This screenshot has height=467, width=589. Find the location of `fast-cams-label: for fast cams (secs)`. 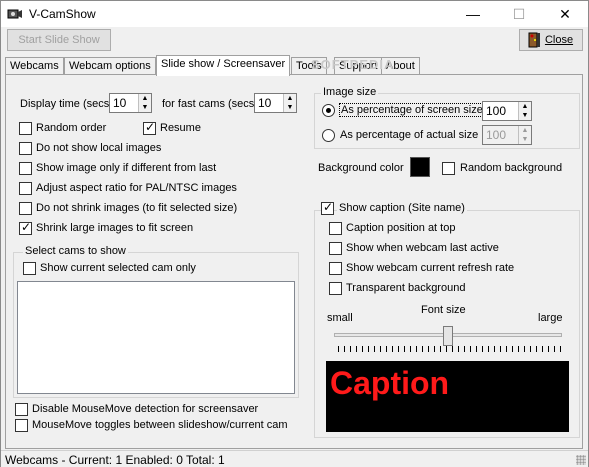

fast-cams-label: for fast cams (secs) is located at coordinates (210, 104).